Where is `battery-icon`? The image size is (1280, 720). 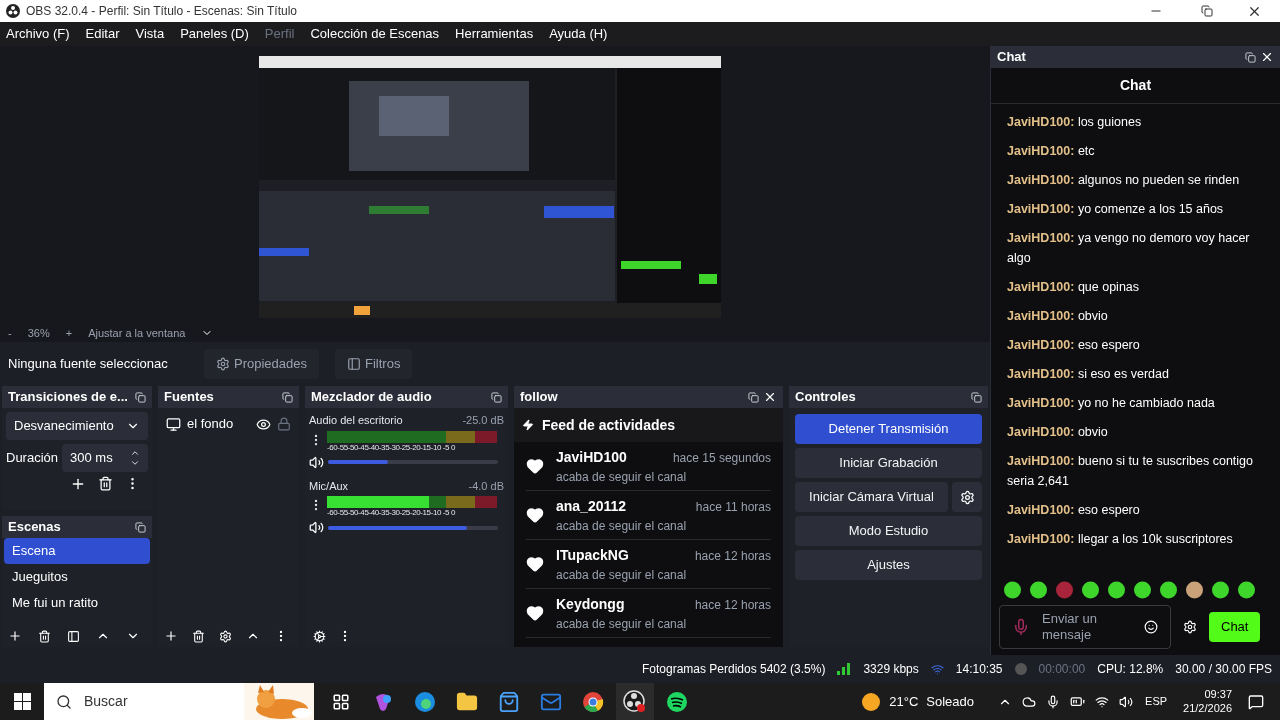
battery-icon is located at coordinates (1078, 701).